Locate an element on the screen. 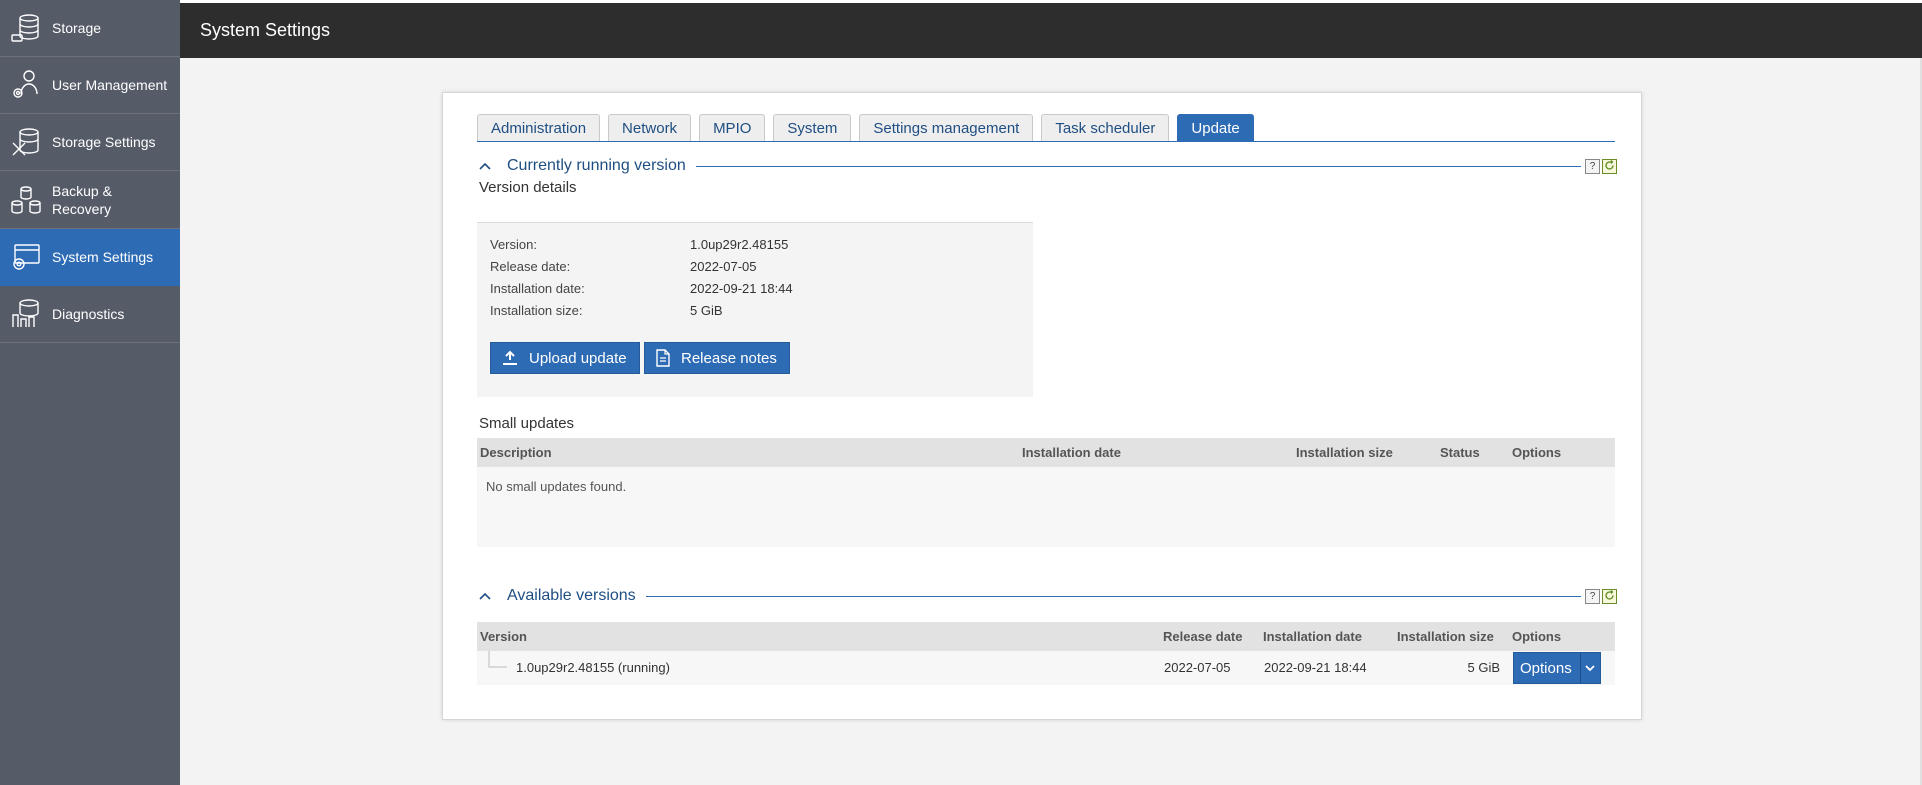 The height and width of the screenshot is (785, 1922). empty-message: No small updates found. is located at coordinates (556, 486).